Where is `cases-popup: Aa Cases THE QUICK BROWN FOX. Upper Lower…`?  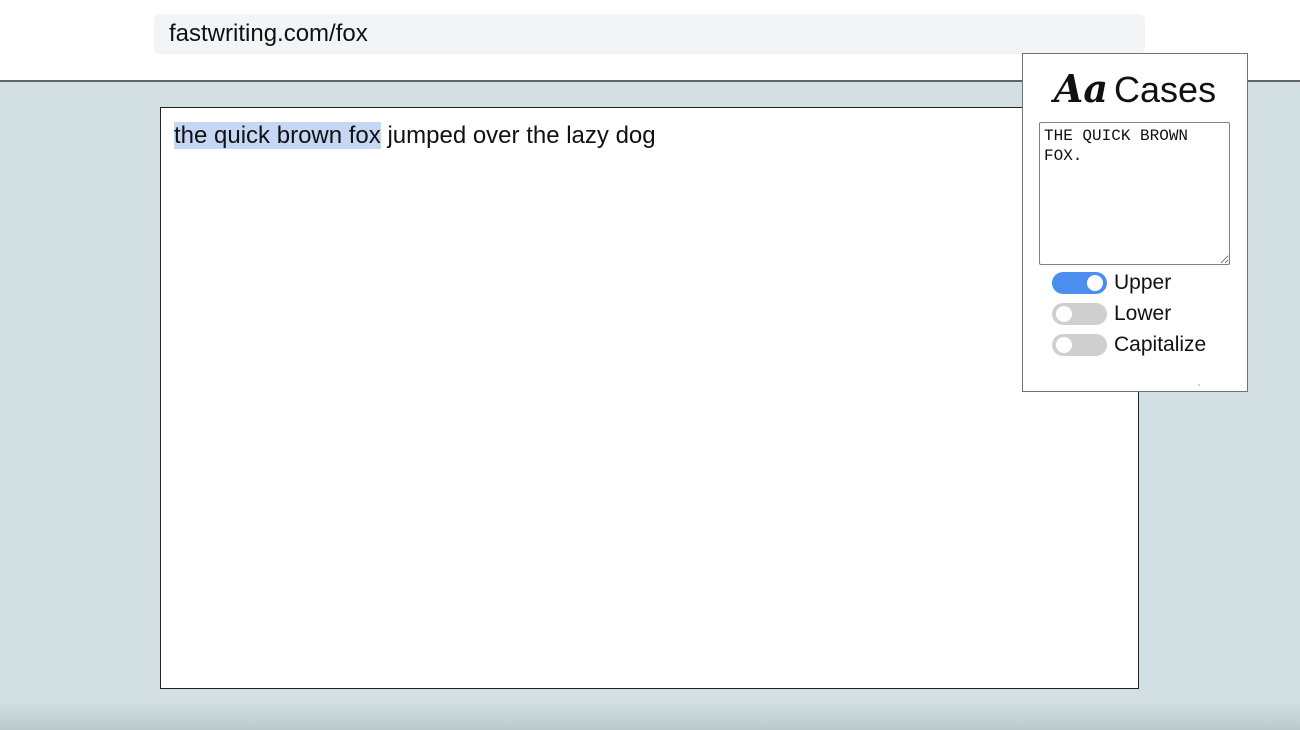
cases-popup: Aa Cases THE QUICK BROWN FOX. Upper Lower… is located at coordinates (1135, 222).